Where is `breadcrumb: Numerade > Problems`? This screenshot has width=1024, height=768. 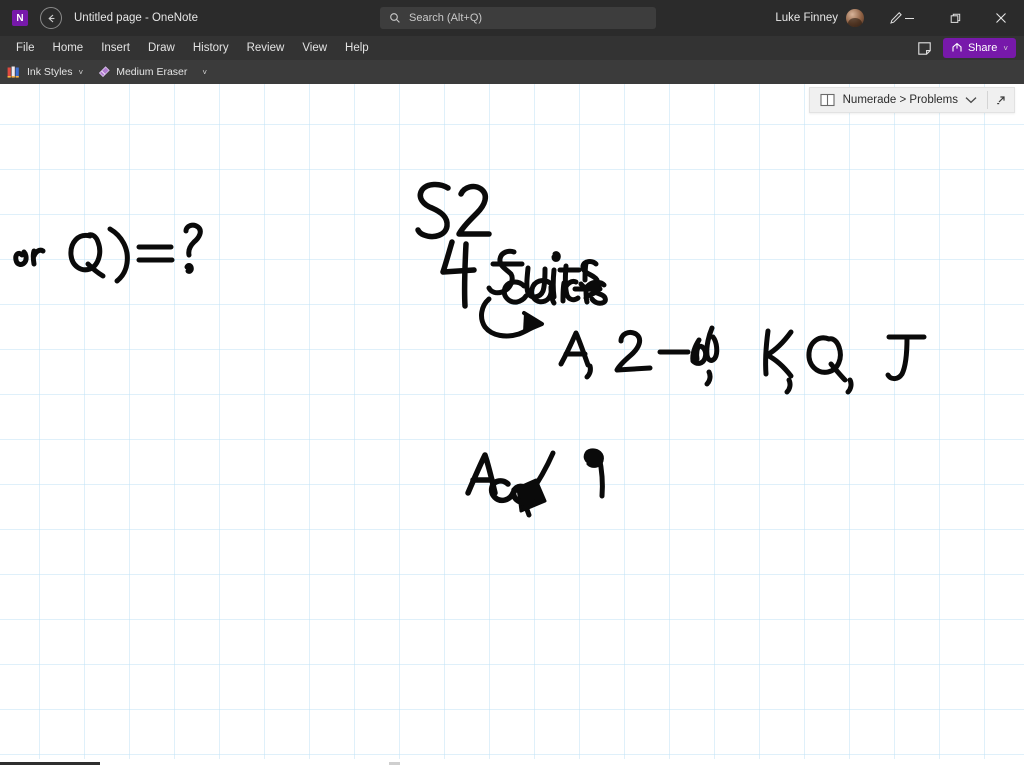
breadcrumb: Numerade > Problems is located at coordinates (911, 100).